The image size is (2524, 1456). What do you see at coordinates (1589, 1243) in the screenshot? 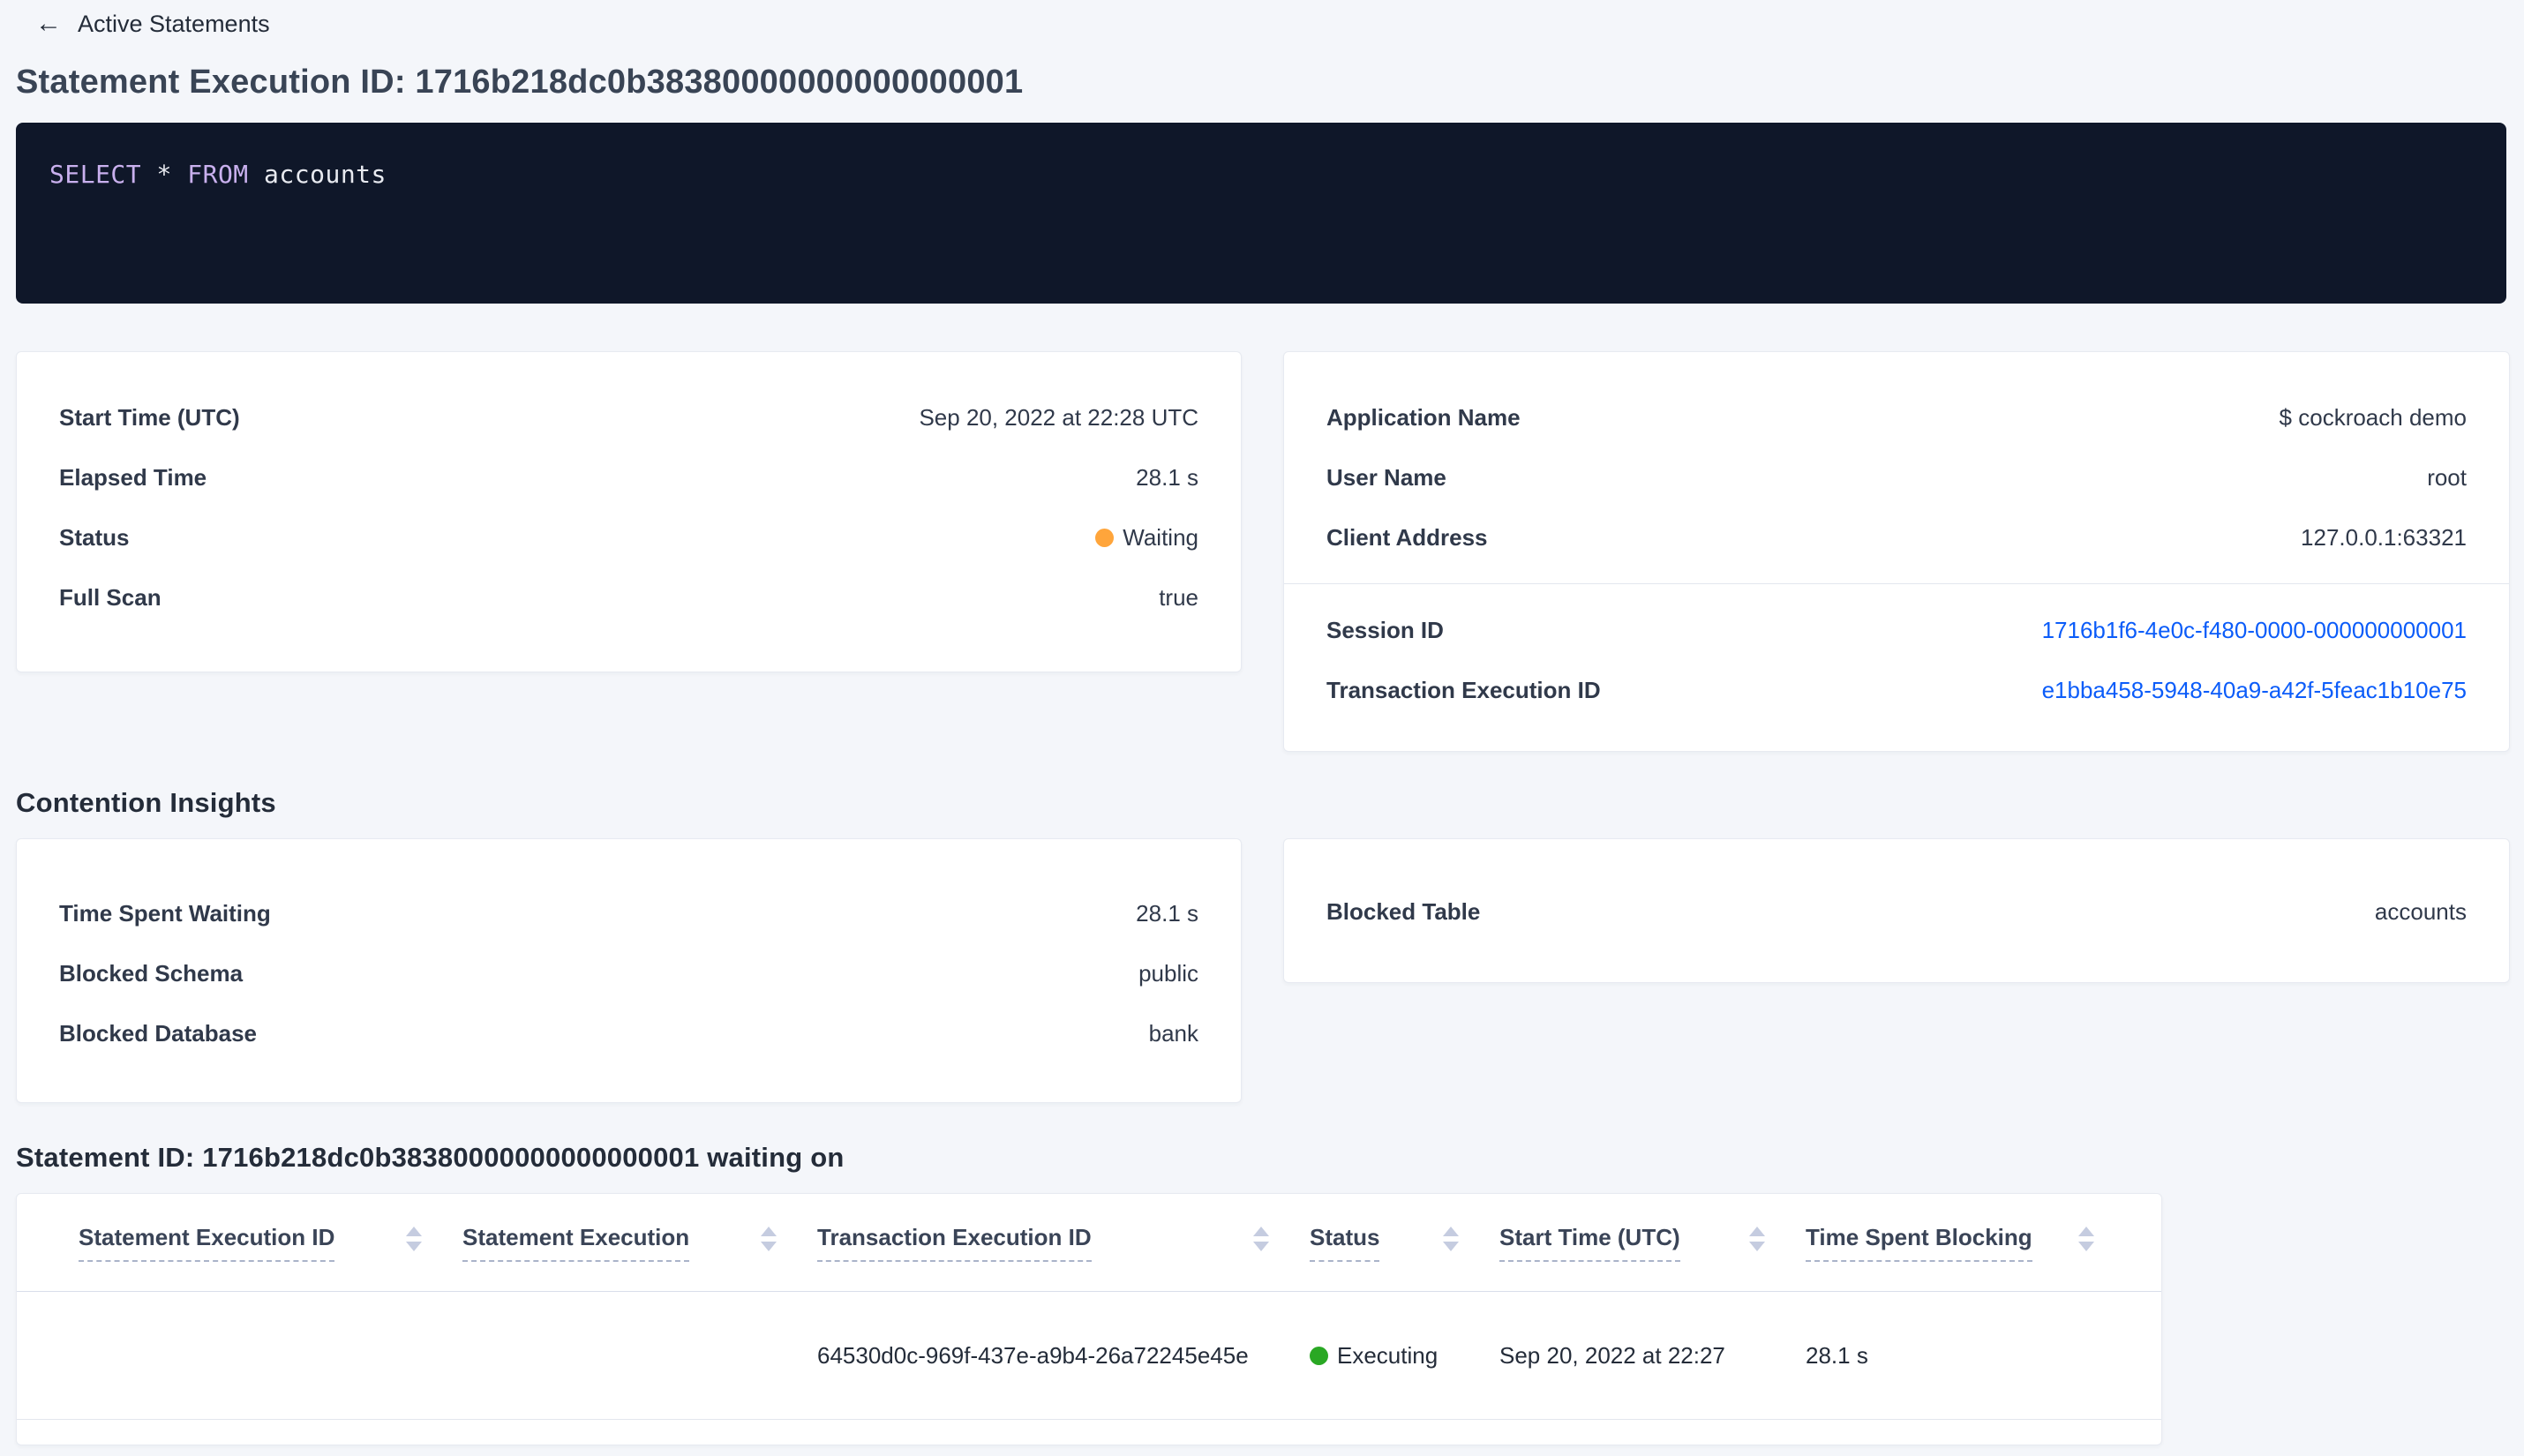
I see `start-time-column-label: Start Time (UTC)` at bounding box center [1589, 1243].